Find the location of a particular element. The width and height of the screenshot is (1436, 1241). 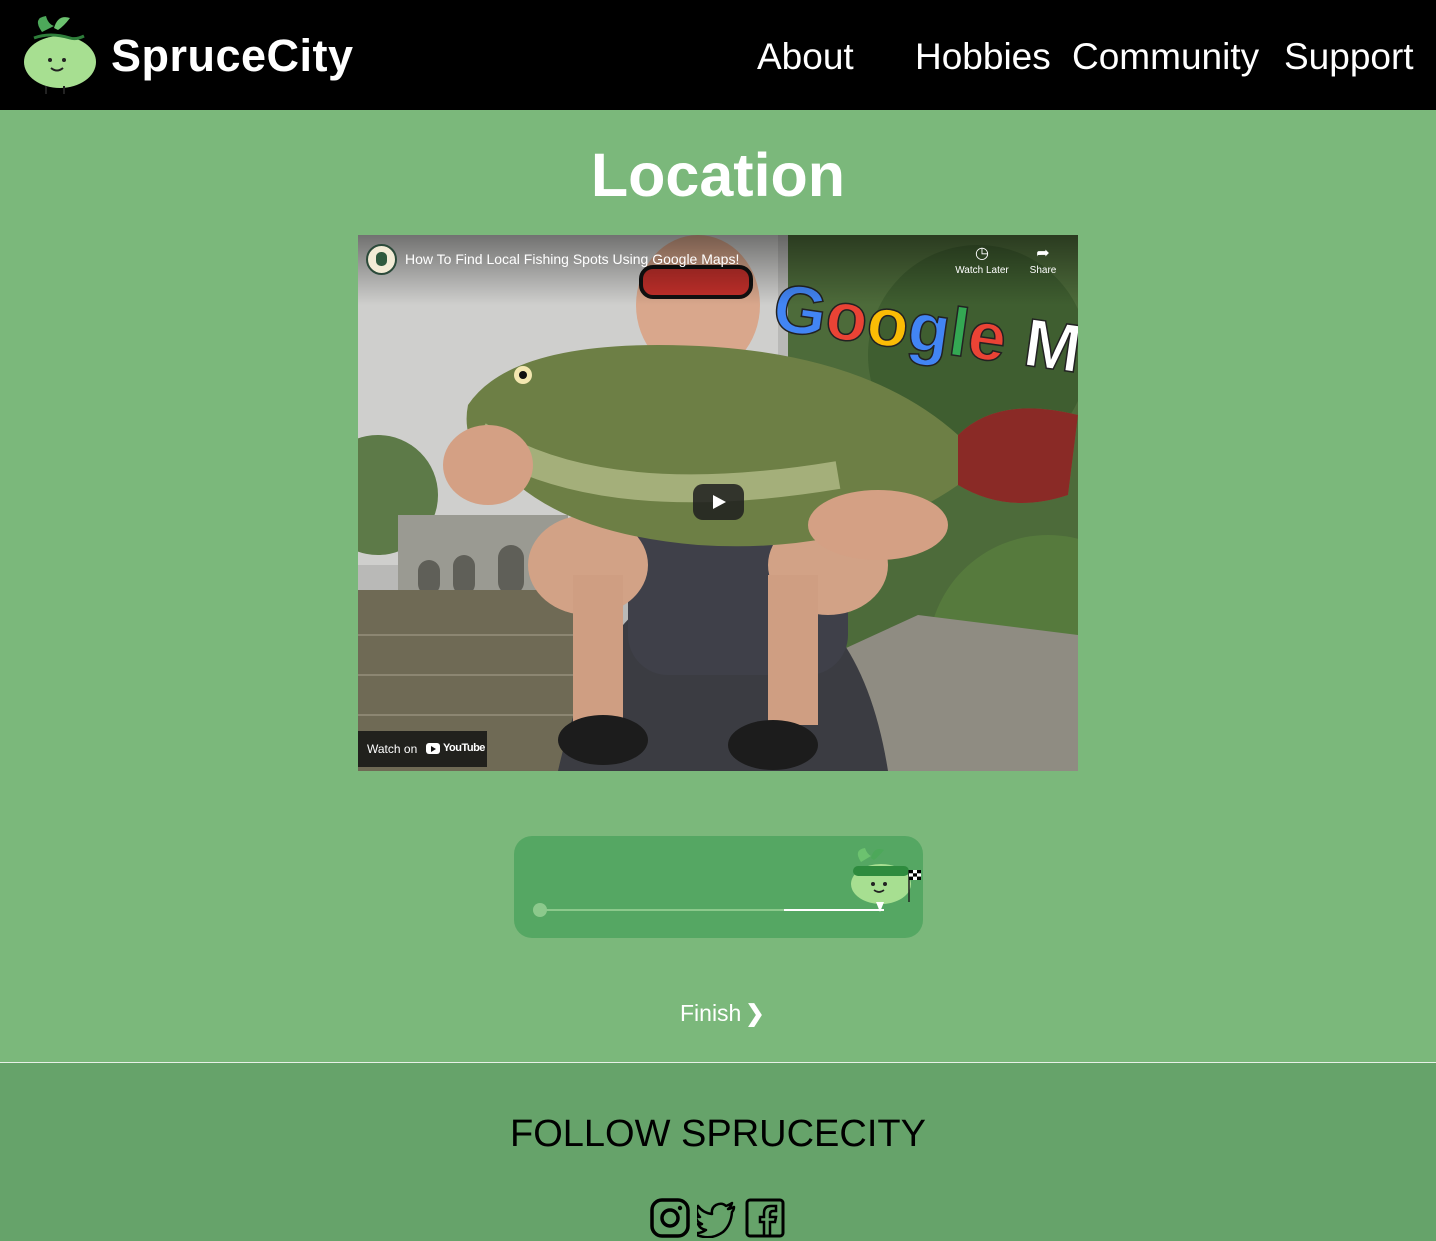

share-label: Share is located at coordinates (1043, 270).